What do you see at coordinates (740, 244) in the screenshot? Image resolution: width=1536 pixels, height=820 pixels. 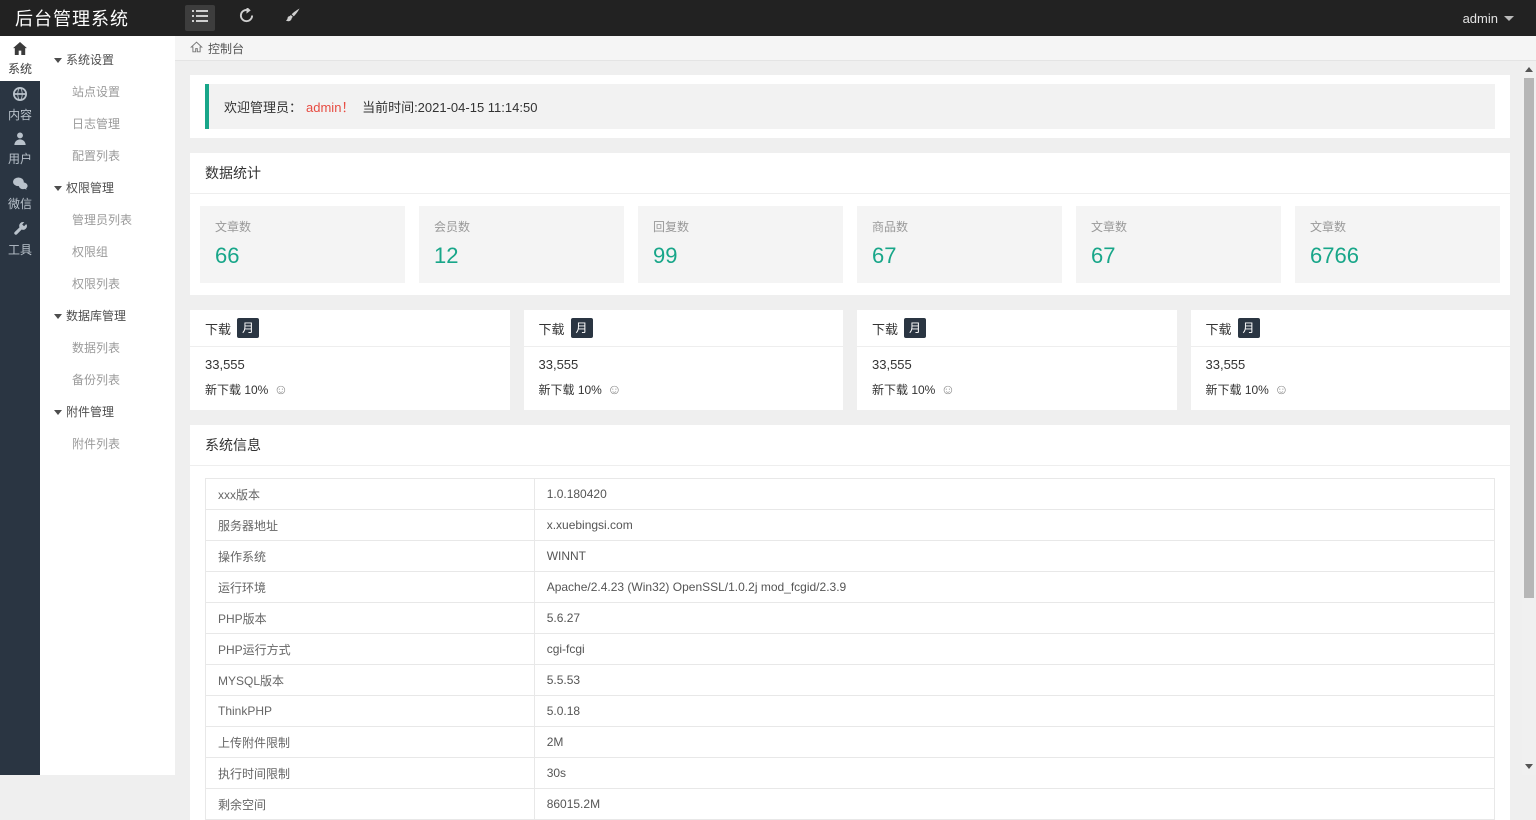 I see `stat-box-replies: 回复数 99` at bounding box center [740, 244].